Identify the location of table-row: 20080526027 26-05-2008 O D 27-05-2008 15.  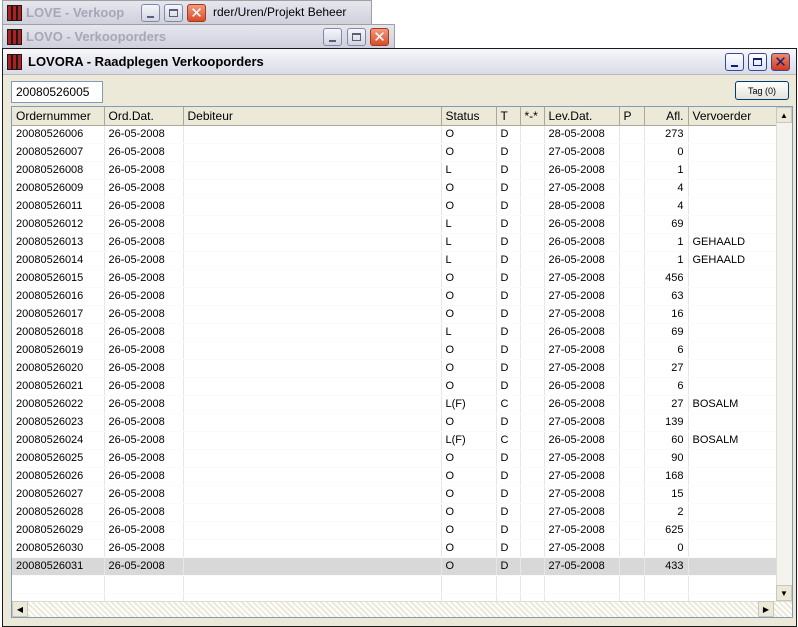
(395, 494).